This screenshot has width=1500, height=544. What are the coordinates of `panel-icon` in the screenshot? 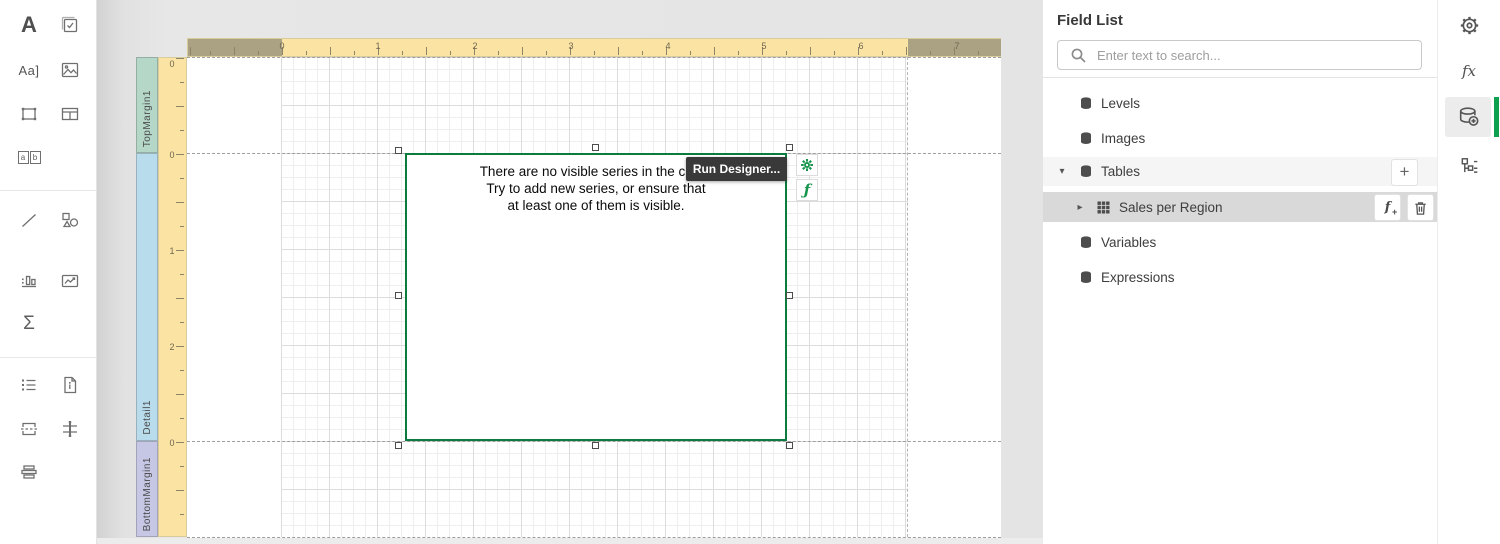 It's located at (29, 114).